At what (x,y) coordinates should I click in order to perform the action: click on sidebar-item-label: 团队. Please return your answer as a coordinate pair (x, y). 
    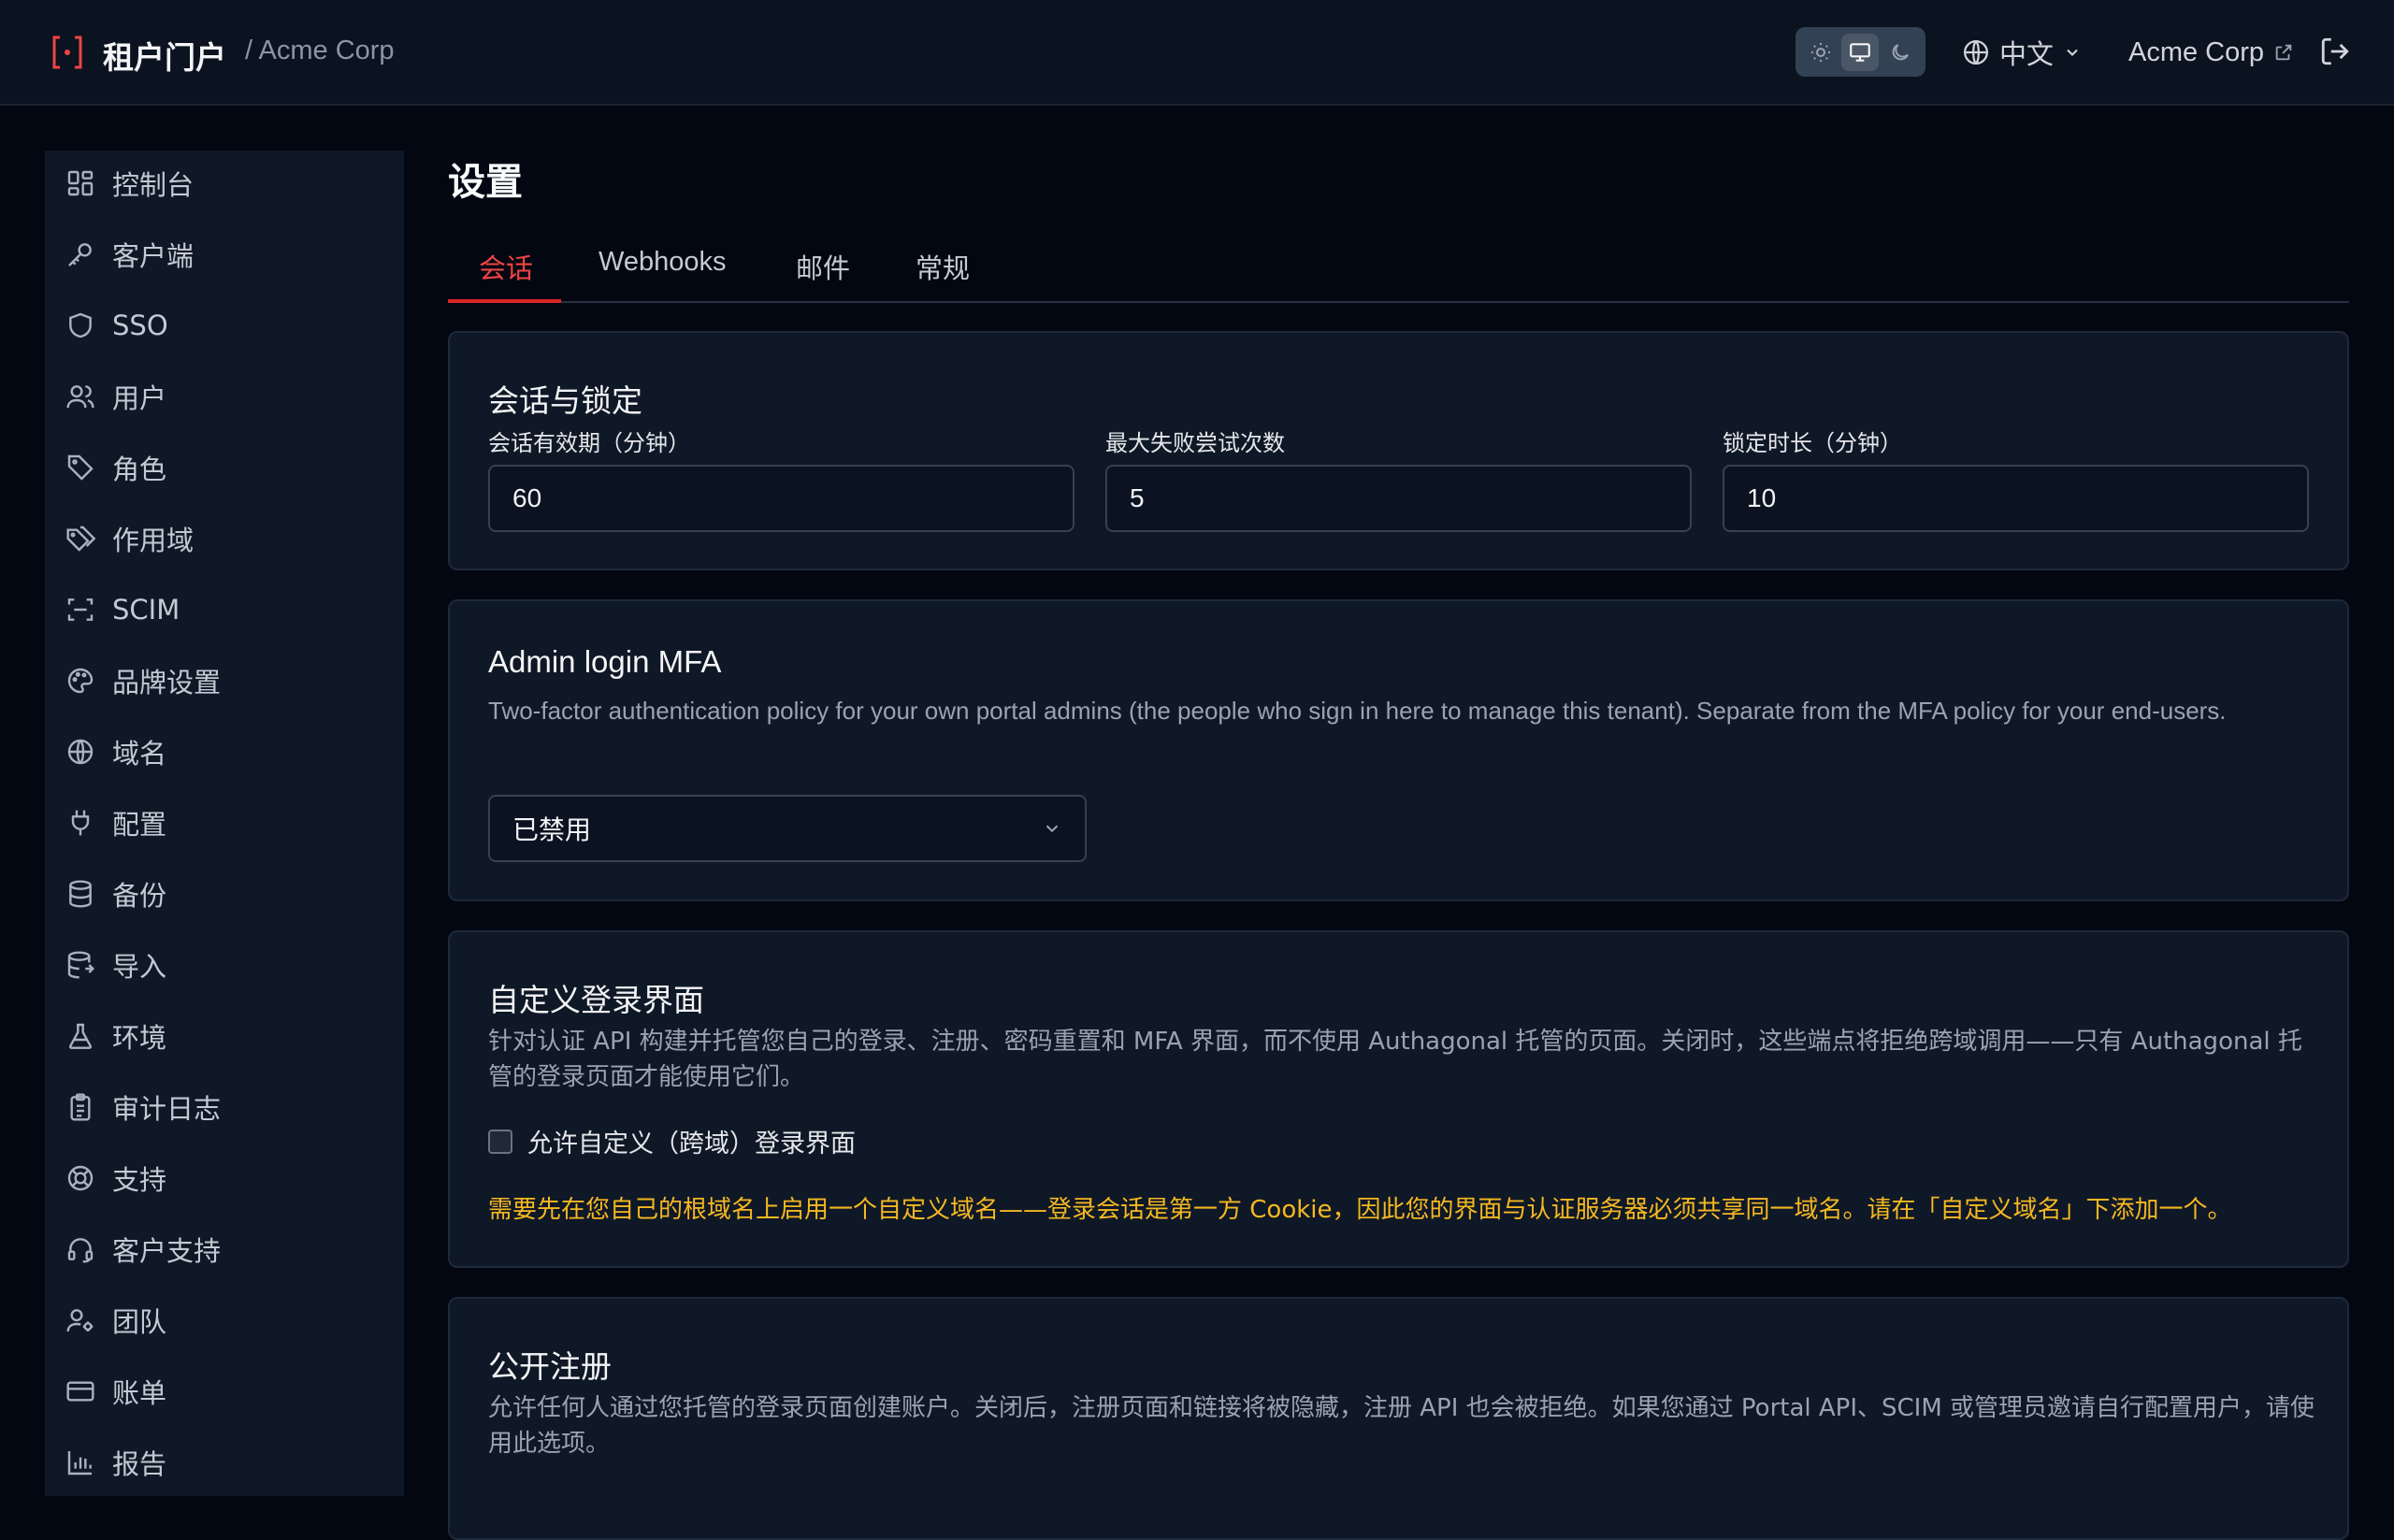
    Looking at the image, I should click on (139, 1322).